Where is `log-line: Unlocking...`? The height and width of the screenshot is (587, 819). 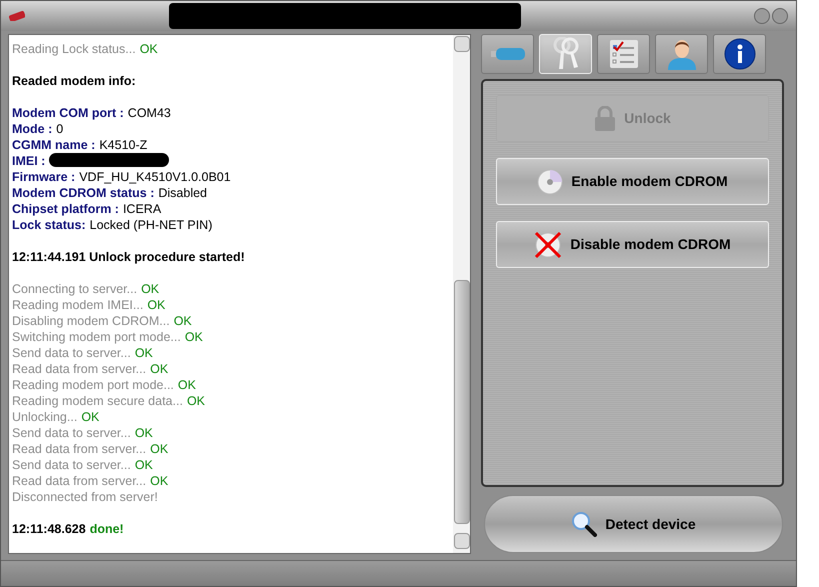
log-line: Unlocking... is located at coordinates (45, 417).